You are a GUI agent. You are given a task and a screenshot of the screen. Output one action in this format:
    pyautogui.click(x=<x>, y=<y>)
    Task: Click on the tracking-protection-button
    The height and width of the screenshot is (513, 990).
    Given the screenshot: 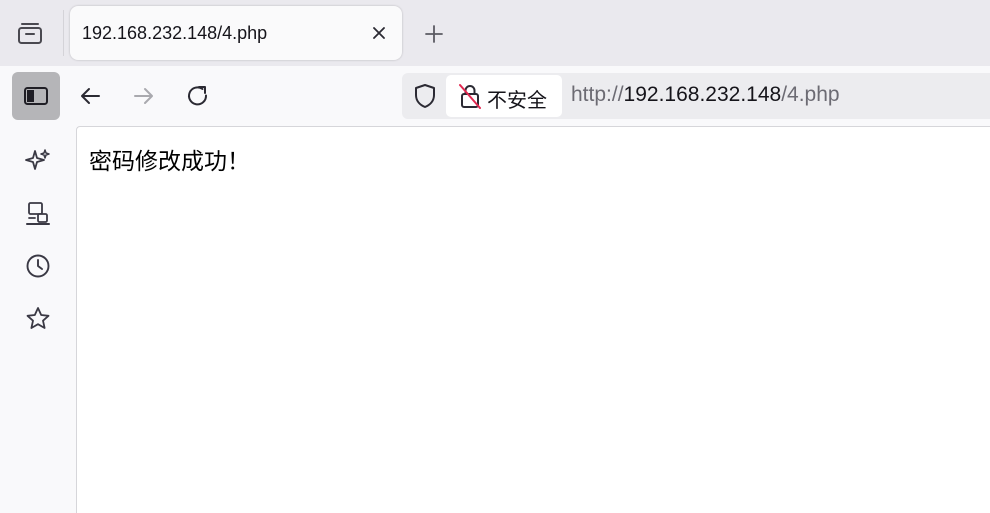 What is the action you would take?
    pyautogui.click(x=425, y=96)
    